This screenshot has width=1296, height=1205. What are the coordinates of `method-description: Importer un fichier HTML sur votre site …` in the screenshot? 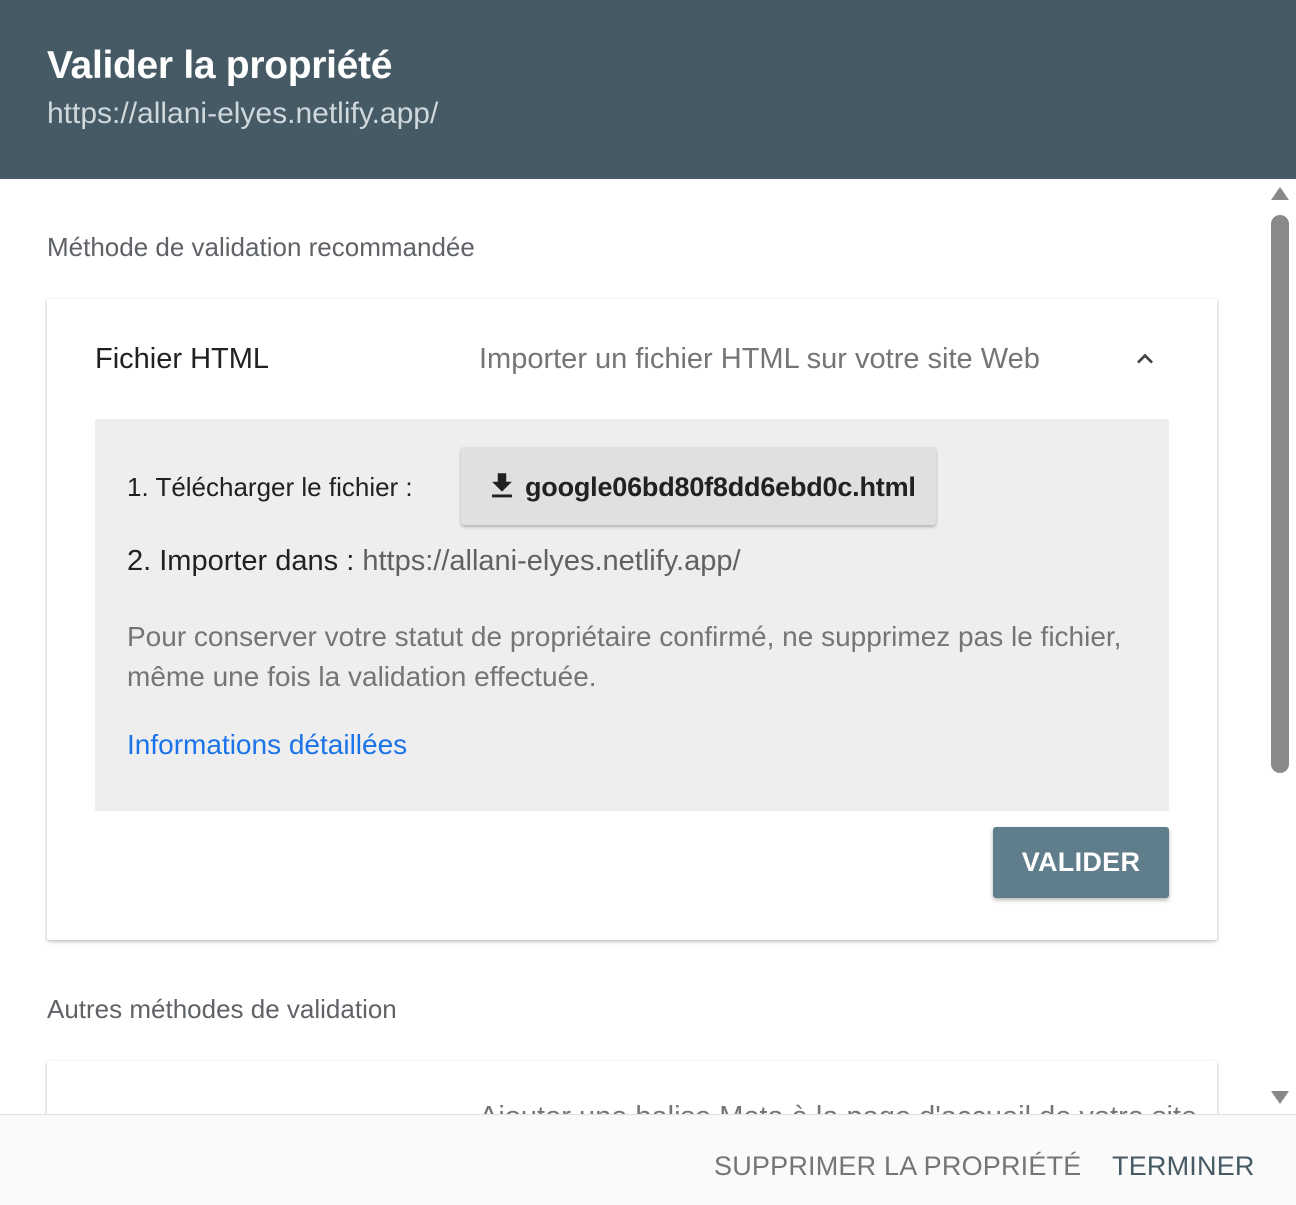 It's located at (759, 359).